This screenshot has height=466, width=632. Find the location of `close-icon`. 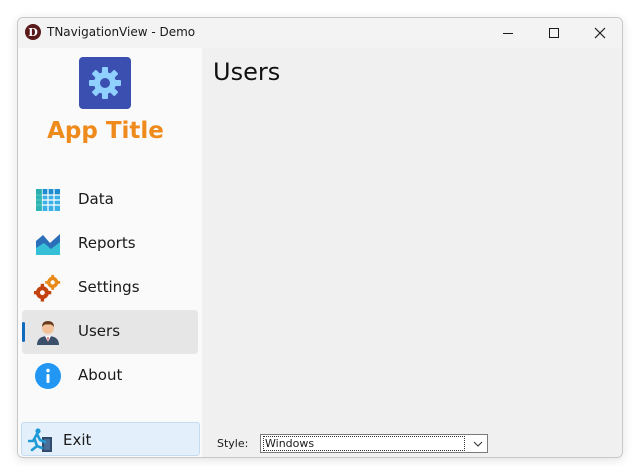

close-icon is located at coordinates (600, 33).